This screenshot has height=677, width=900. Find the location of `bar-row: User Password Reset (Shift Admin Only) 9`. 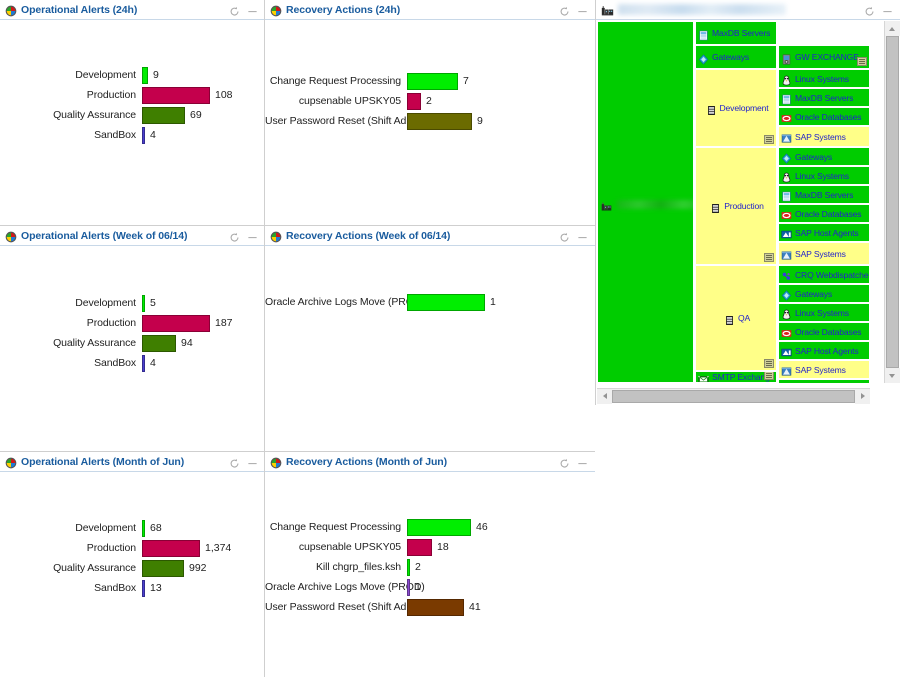

bar-row: User Password Reset (Shift Admin Only) 9 is located at coordinates (430, 121).